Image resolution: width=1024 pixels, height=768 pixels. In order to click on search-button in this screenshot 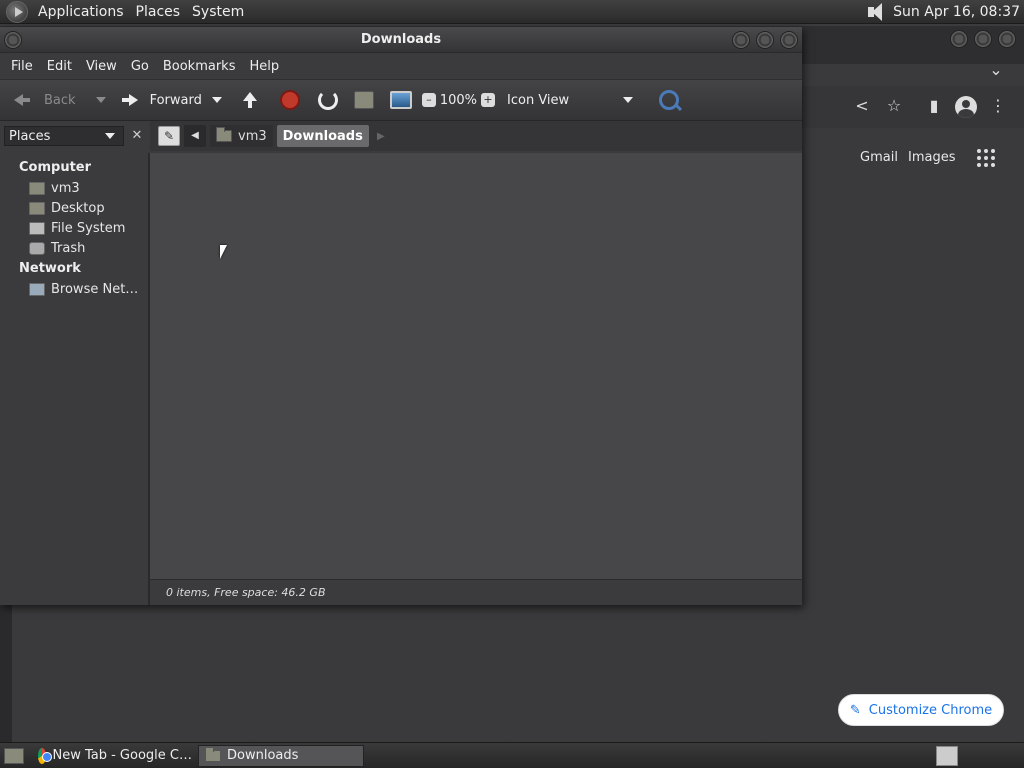, I will do `click(669, 100)`.